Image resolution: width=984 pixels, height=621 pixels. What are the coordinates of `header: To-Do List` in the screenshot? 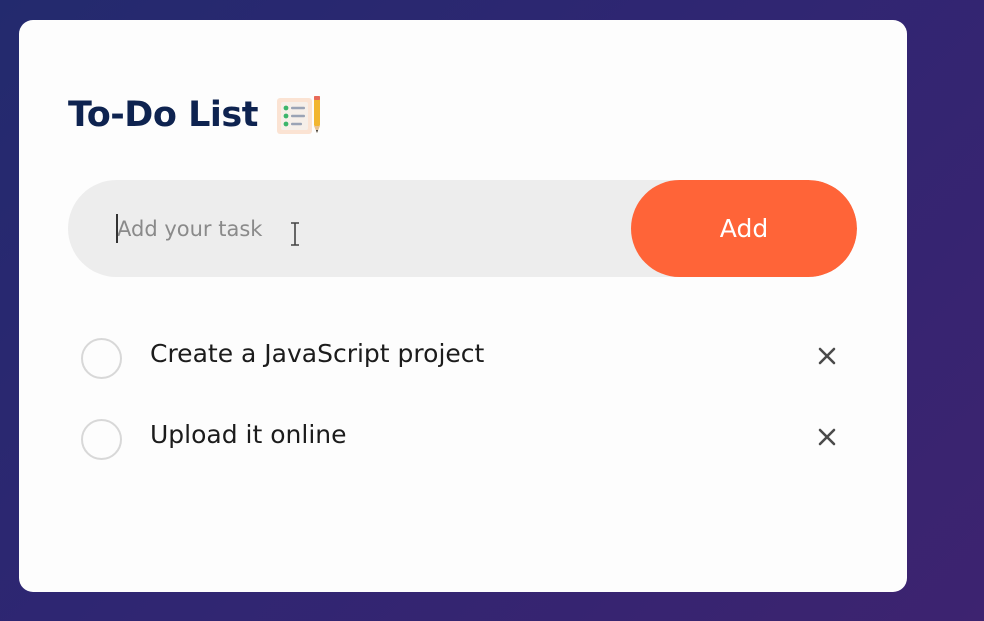 It's located at (195, 115).